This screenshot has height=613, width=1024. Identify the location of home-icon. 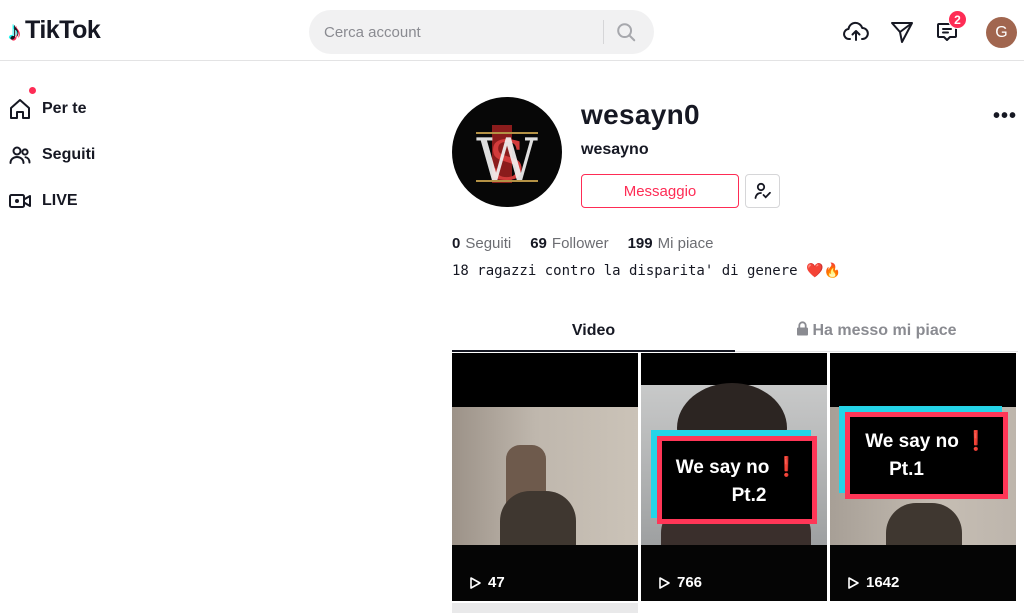
(20, 109).